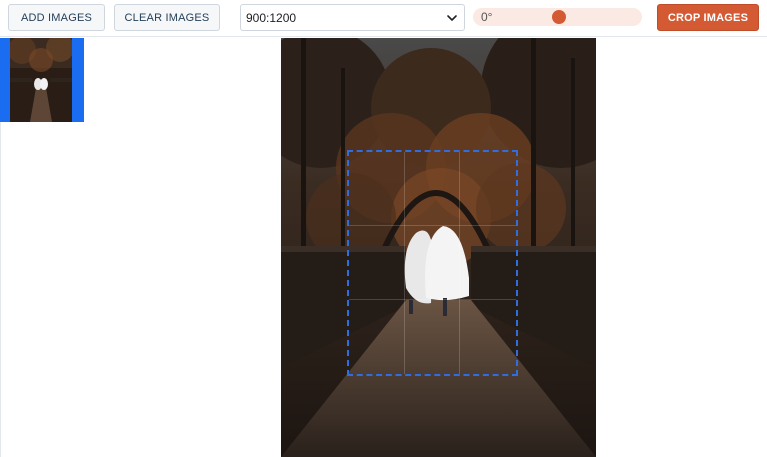  I want to click on aspect-ratio-value: 900:1200, so click(271, 17).